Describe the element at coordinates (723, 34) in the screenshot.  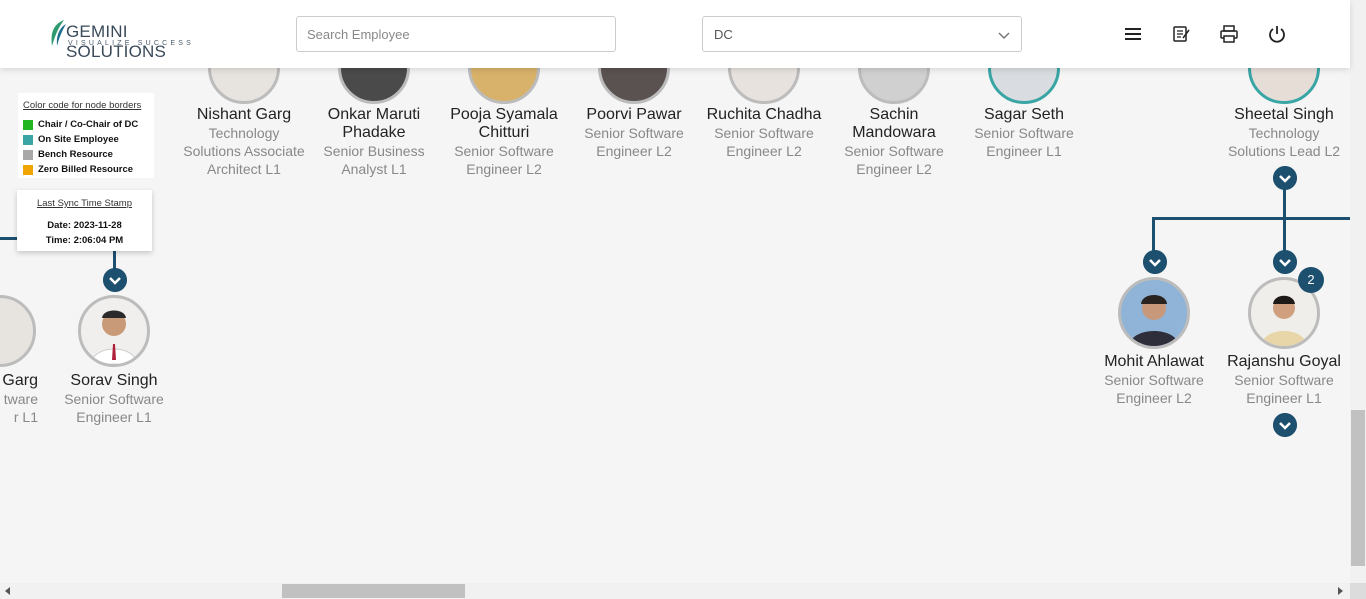
I see `dropdown-value: DC` at that location.